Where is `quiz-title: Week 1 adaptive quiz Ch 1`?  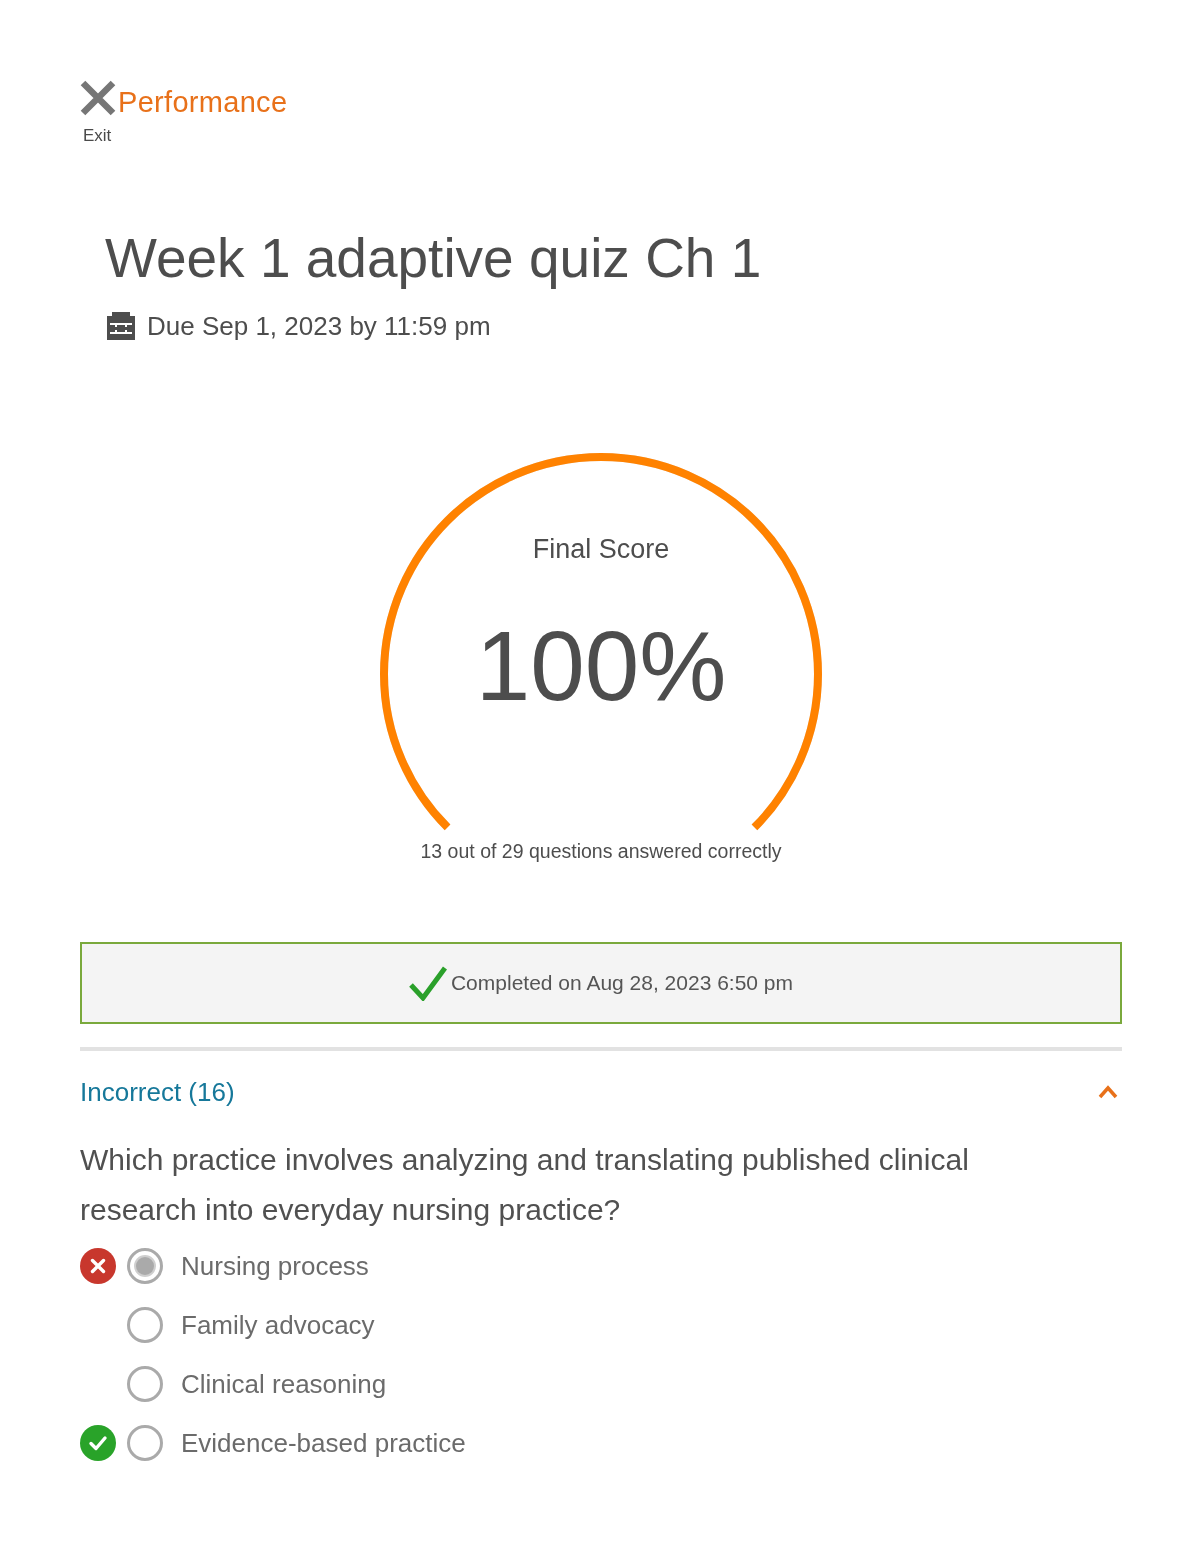
quiz-title: Week 1 adaptive quiz Ch 1 is located at coordinates (433, 258).